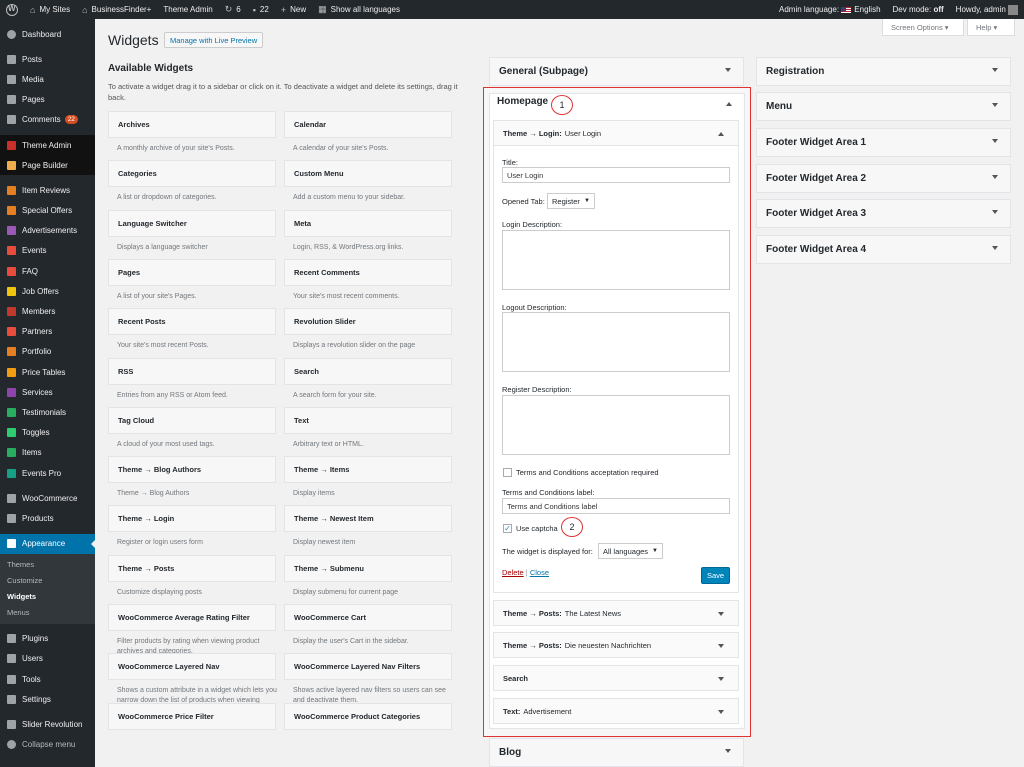 The height and width of the screenshot is (767, 1024). I want to click on sidebar-menu: Menu, so click(883, 106).